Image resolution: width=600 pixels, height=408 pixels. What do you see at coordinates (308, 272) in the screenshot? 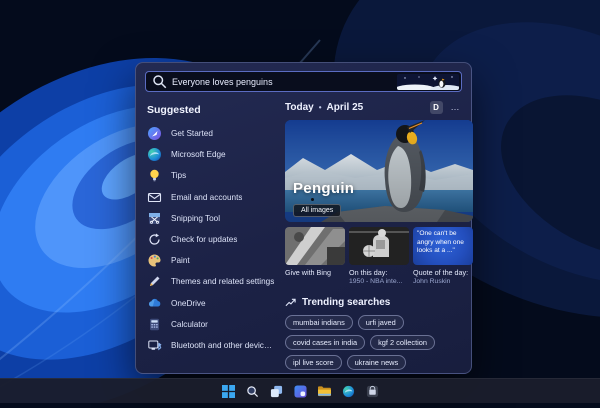
I see `card-caption: Give with Bing` at bounding box center [308, 272].